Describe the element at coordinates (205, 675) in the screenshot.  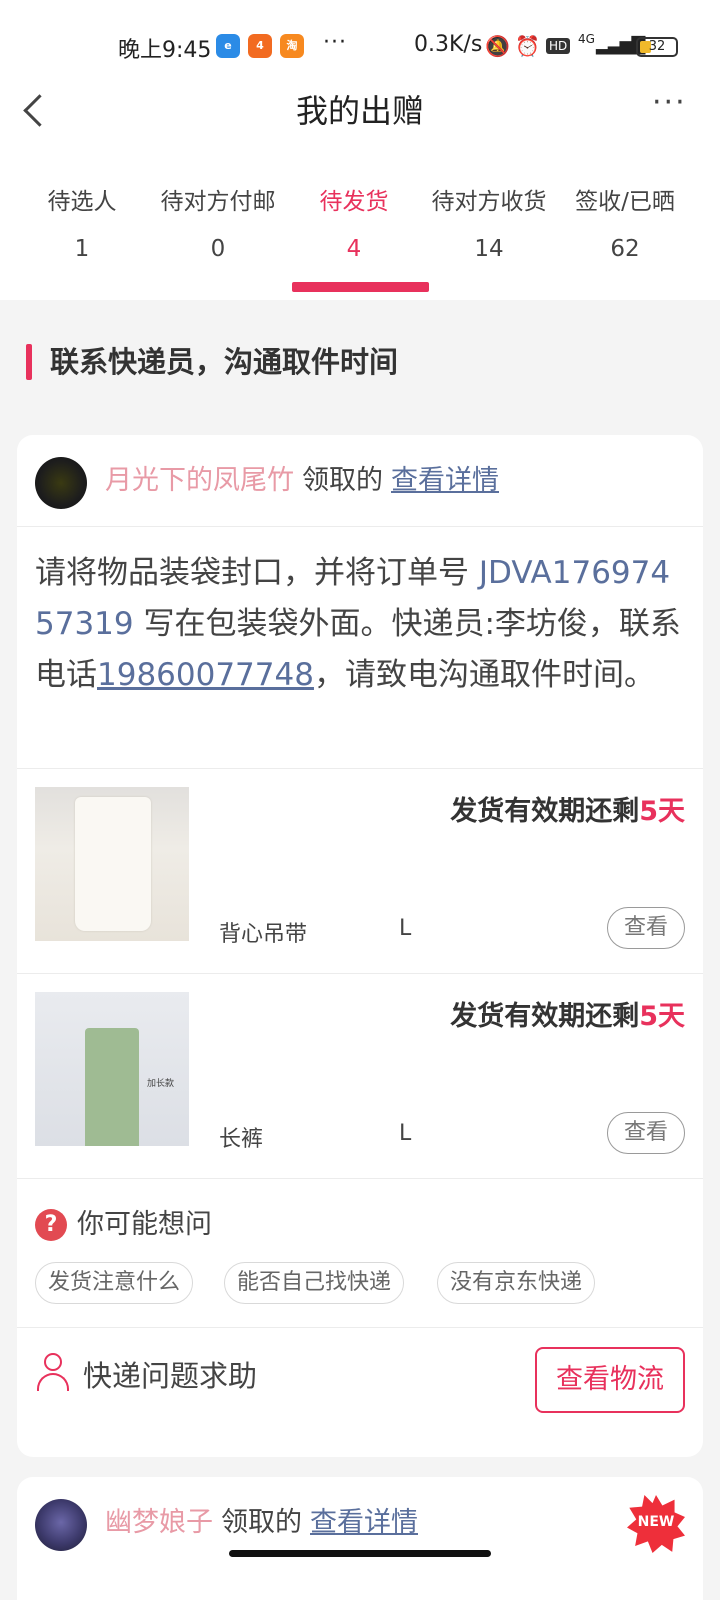
I see `courier-phone-link: 19860077748` at that location.